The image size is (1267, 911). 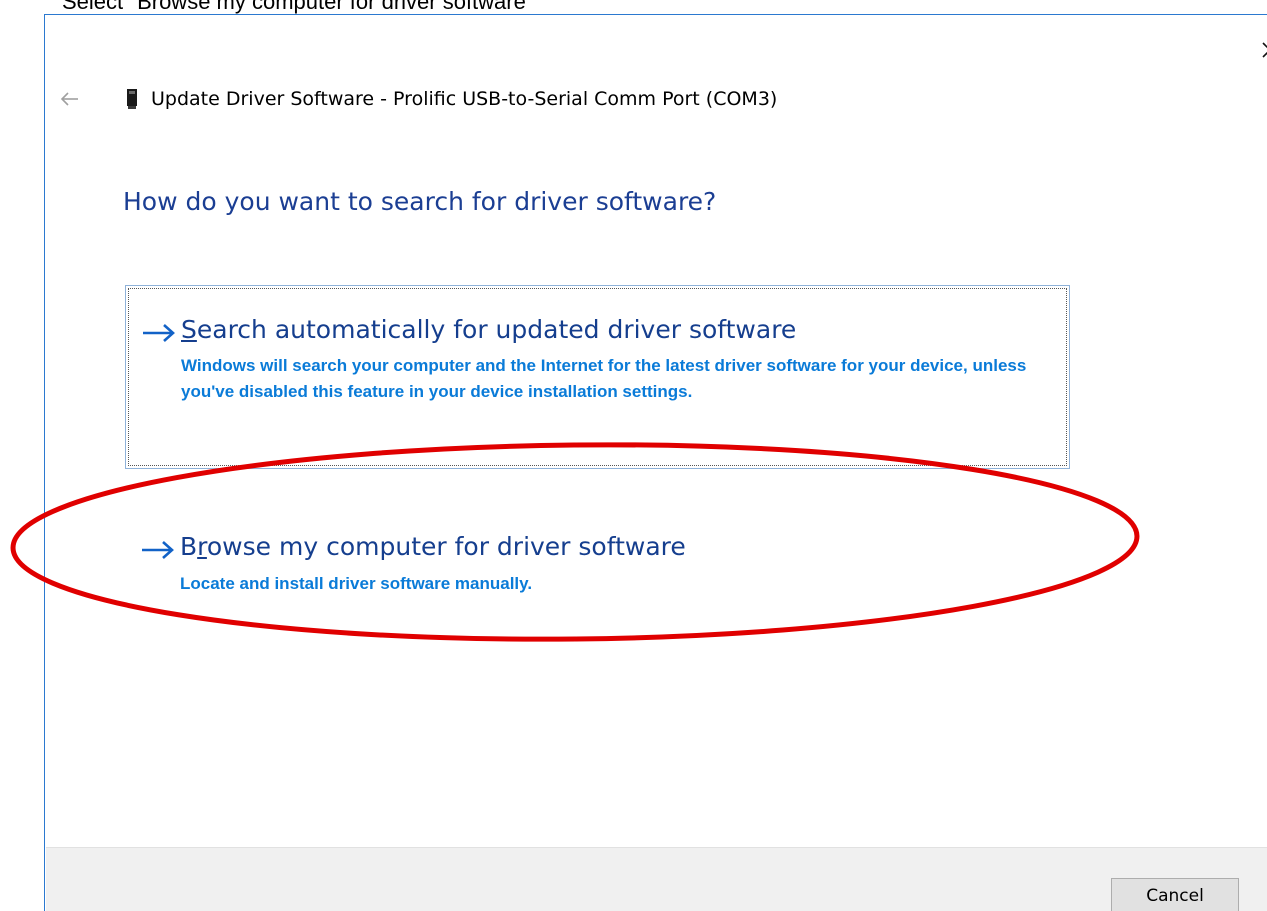 I want to click on close-button, so click(x=1261, y=50).